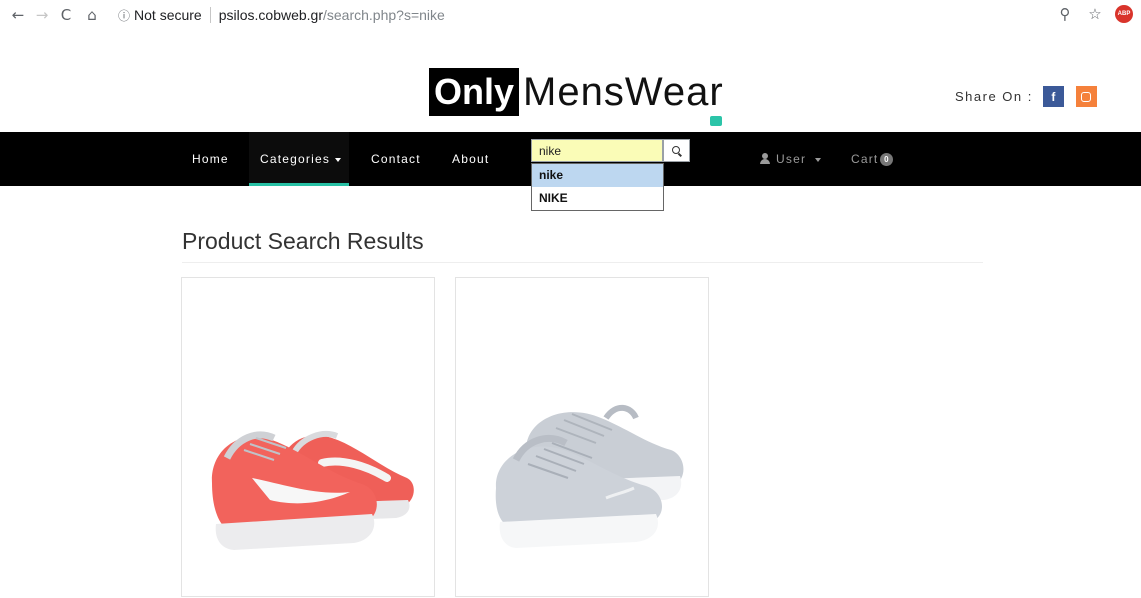  What do you see at coordinates (124, 15) in the screenshot?
I see `info-icon: ⓘ` at bounding box center [124, 15].